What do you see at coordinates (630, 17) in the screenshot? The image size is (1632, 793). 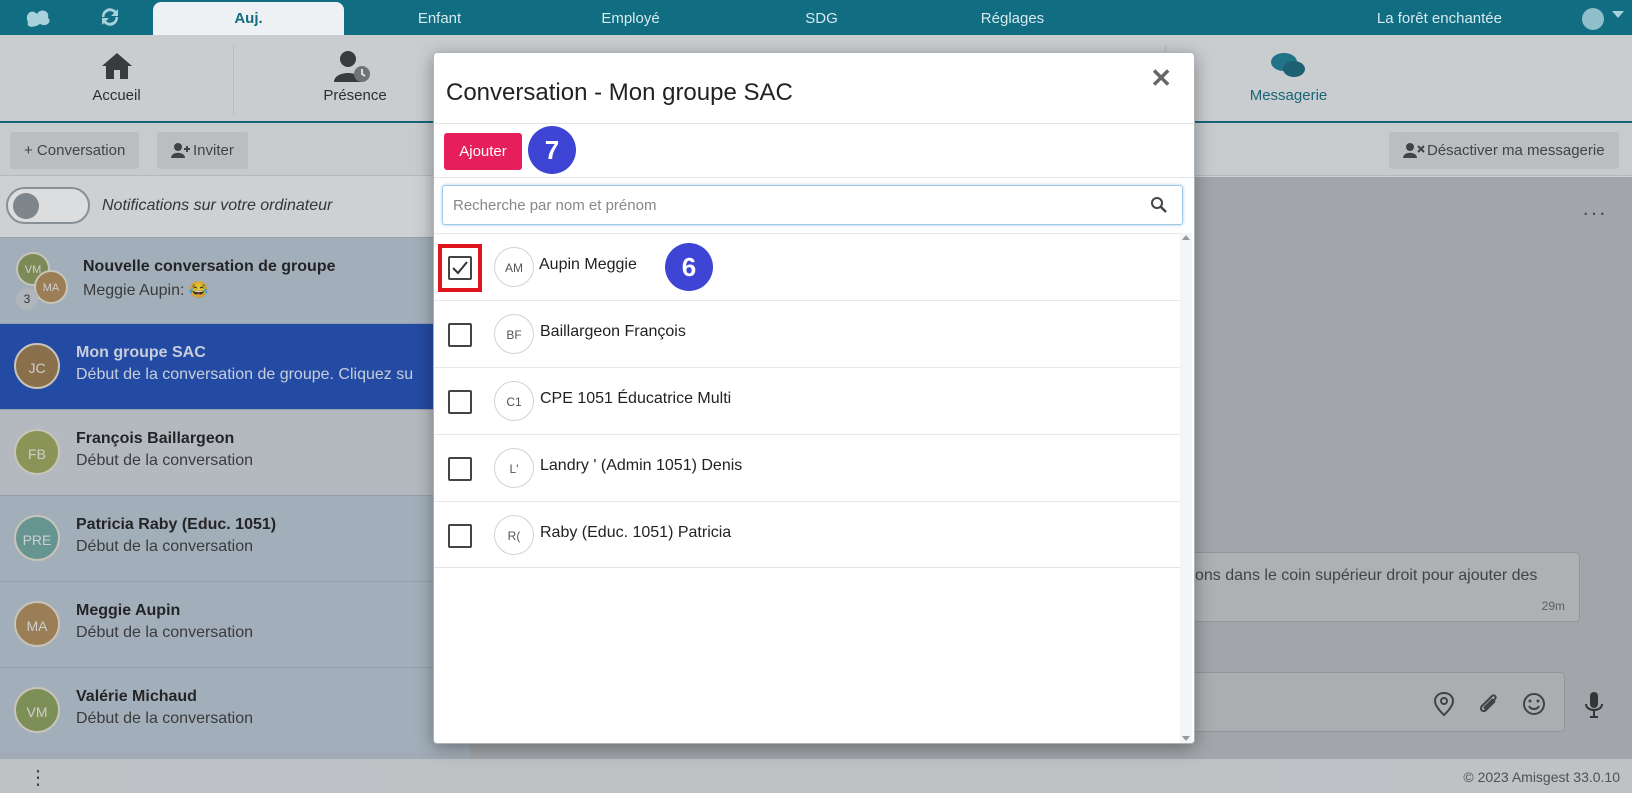 I see `tab-employe: Employé` at bounding box center [630, 17].